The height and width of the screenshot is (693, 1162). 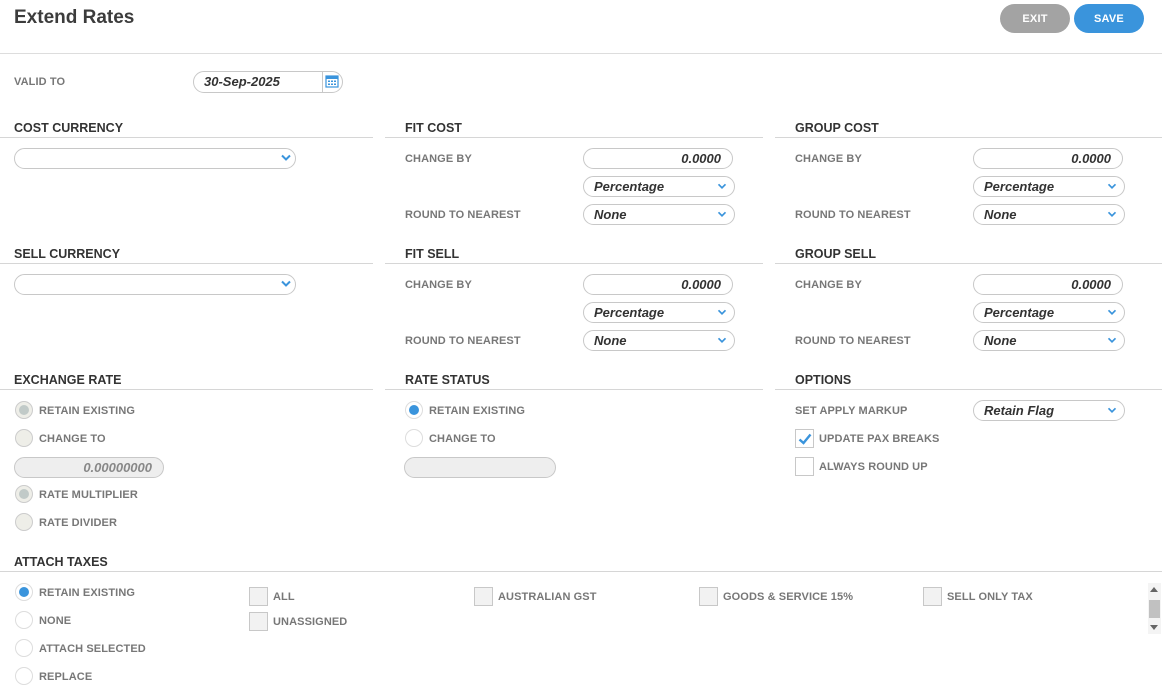 I want to click on group-sell-round-label: ROUND TO NEAREST, so click(x=853, y=341).